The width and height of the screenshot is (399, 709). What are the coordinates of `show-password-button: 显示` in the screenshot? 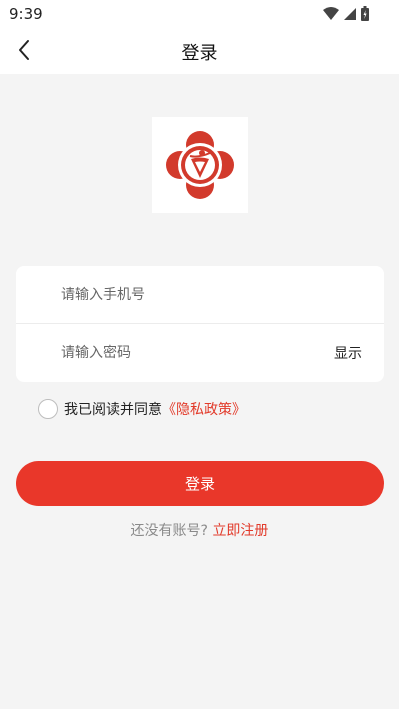 It's located at (348, 353).